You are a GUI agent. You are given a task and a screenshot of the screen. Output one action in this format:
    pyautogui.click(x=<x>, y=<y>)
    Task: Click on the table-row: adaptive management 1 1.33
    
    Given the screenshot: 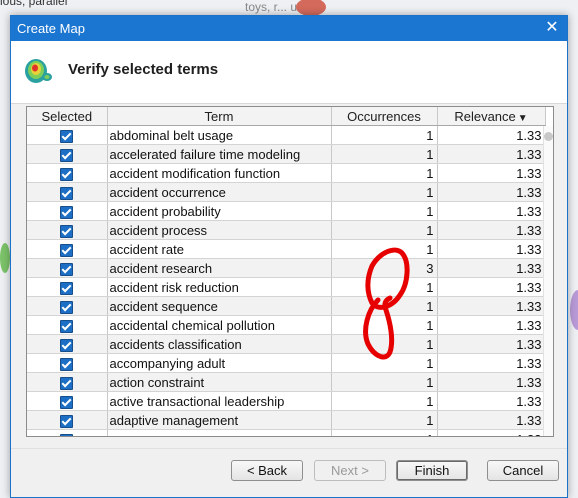 What is the action you would take?
    pyautogui.click(x=286, y=420)
    